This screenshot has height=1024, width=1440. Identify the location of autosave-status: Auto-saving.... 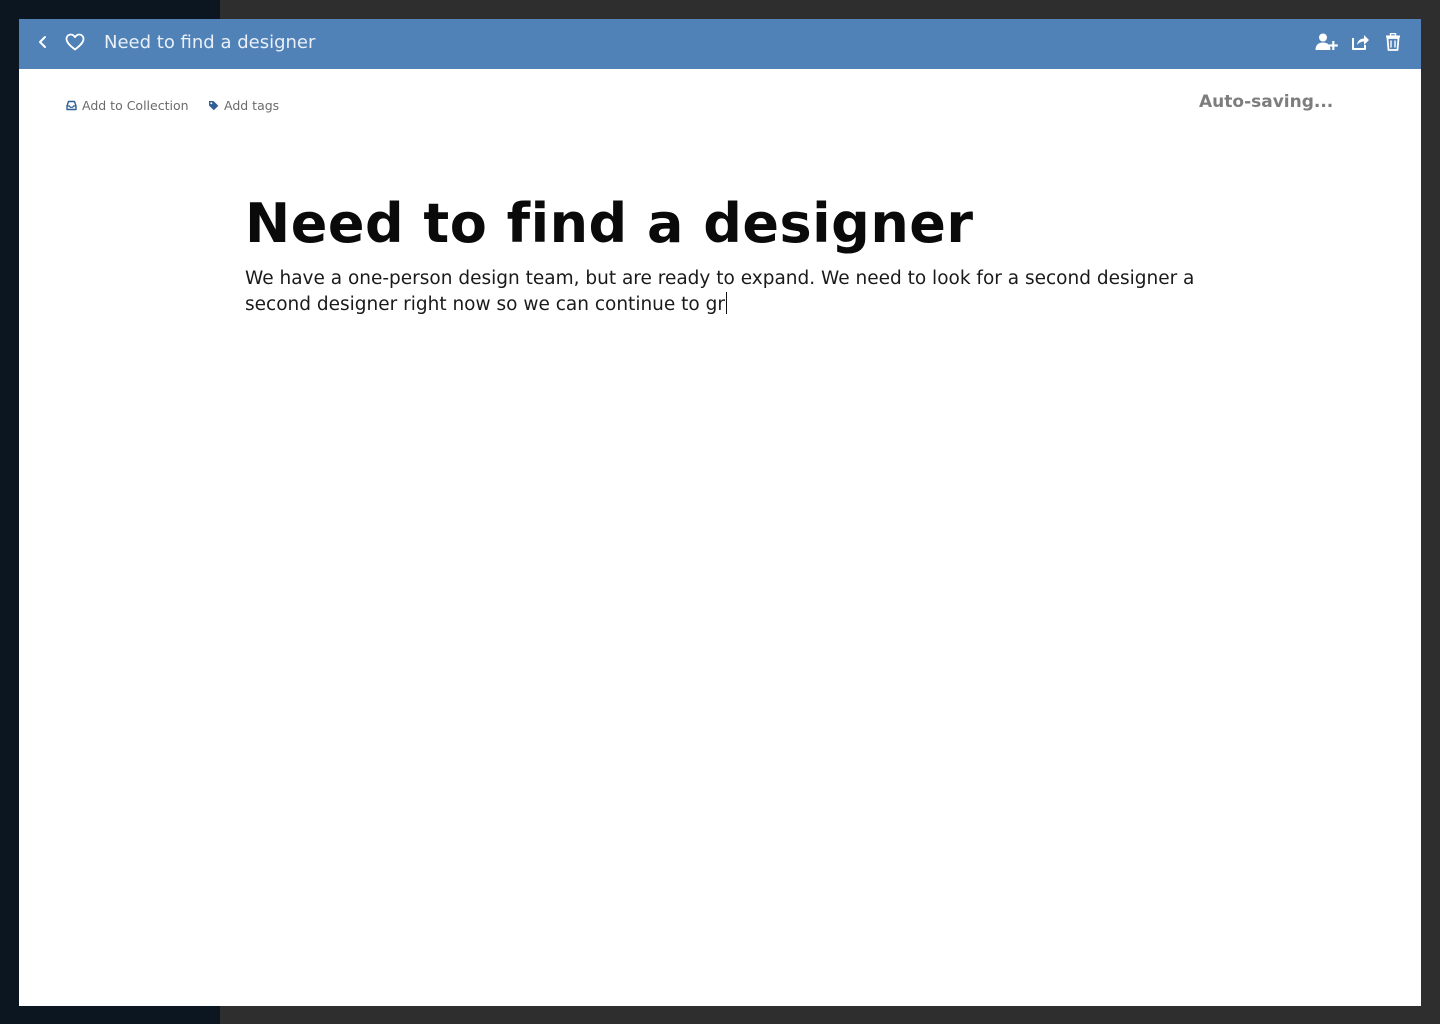
(1266, 102).